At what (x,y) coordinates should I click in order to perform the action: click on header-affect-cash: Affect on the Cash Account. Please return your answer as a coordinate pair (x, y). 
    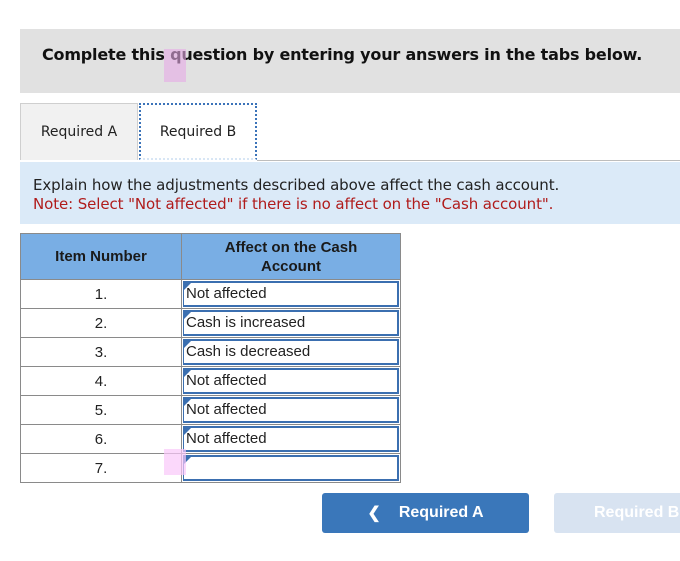
    Looking at the image, I should click on (291, 256).